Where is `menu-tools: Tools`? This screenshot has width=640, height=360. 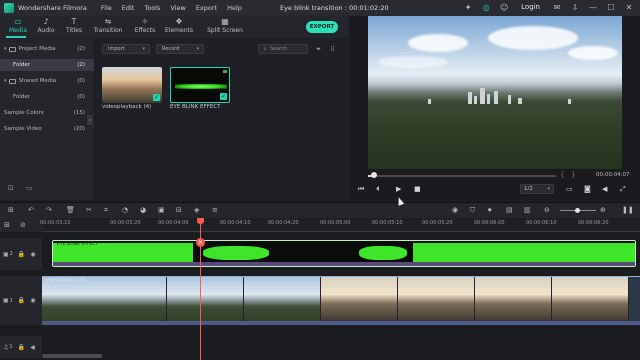
menu-tools: Tools is located at coordinates (152, 8).